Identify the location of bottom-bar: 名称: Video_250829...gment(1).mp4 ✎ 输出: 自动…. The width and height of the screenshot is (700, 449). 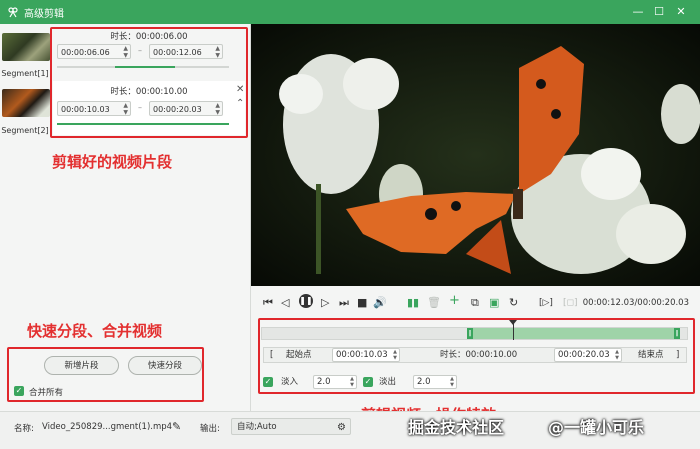
(350, 430).